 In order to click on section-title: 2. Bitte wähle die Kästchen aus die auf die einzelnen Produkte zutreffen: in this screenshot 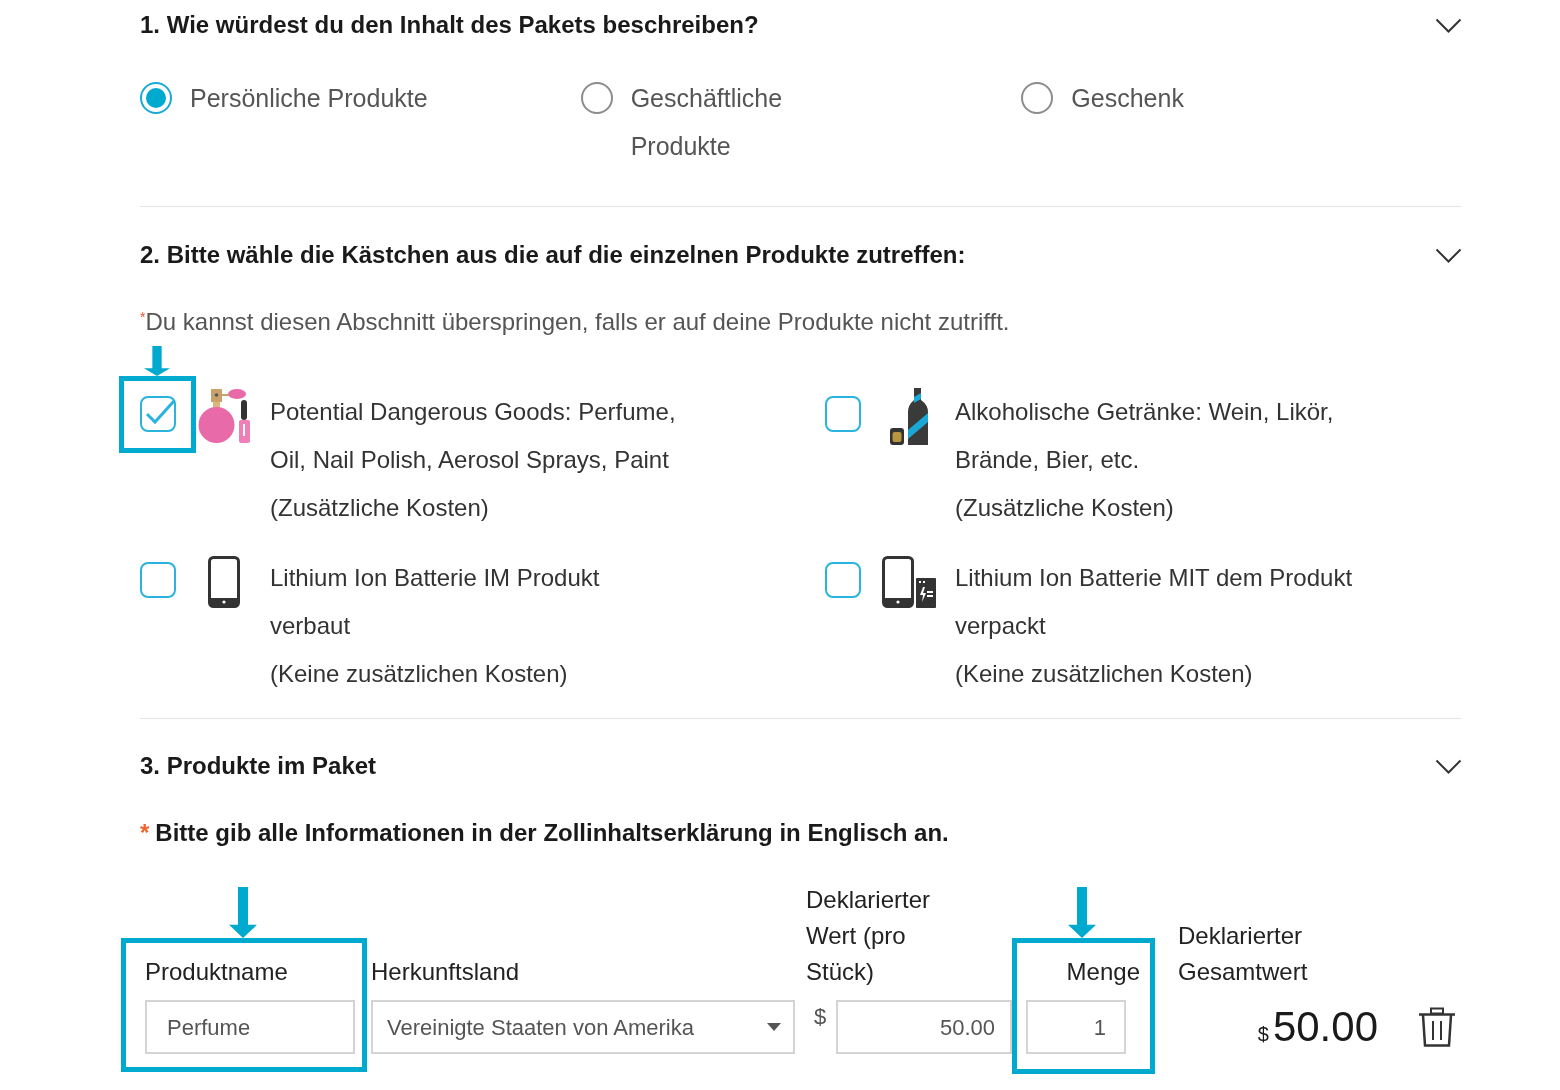, I will do `click(553, 255)`.